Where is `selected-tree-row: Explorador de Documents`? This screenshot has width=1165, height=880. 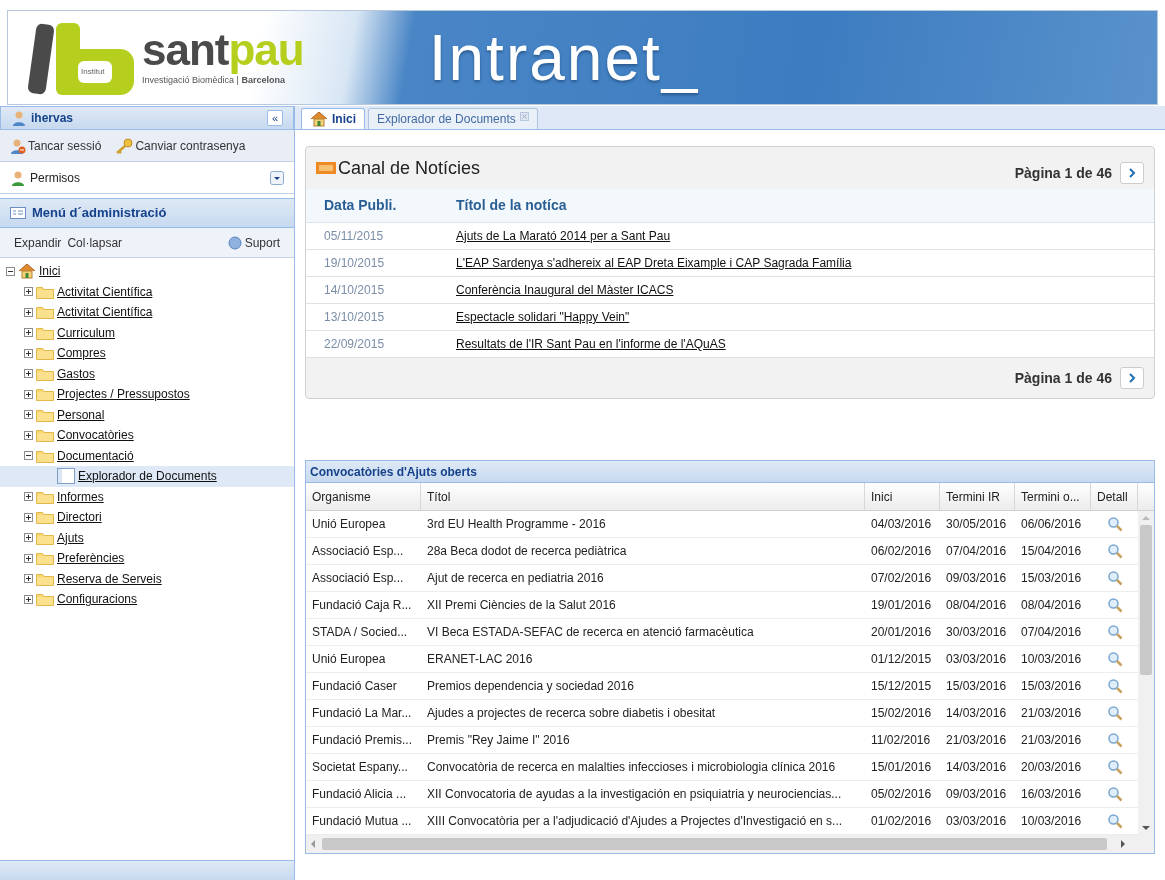
selected-tree-row: Explorador de Documents is located at coordinates (147, 476).